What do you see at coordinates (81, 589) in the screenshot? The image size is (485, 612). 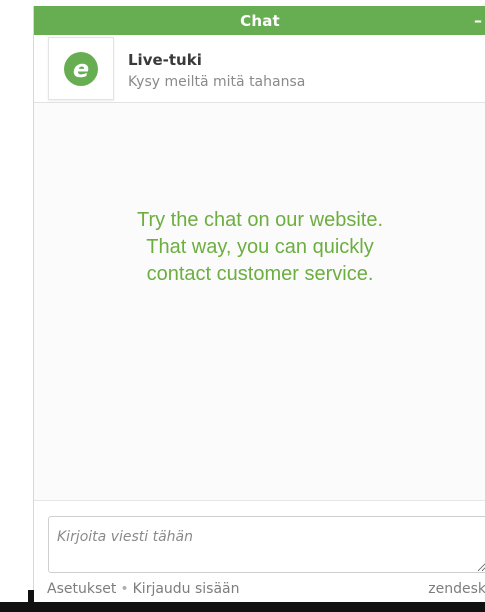 I see `settings-link: Asetukset` at bounding box center [81, 589].